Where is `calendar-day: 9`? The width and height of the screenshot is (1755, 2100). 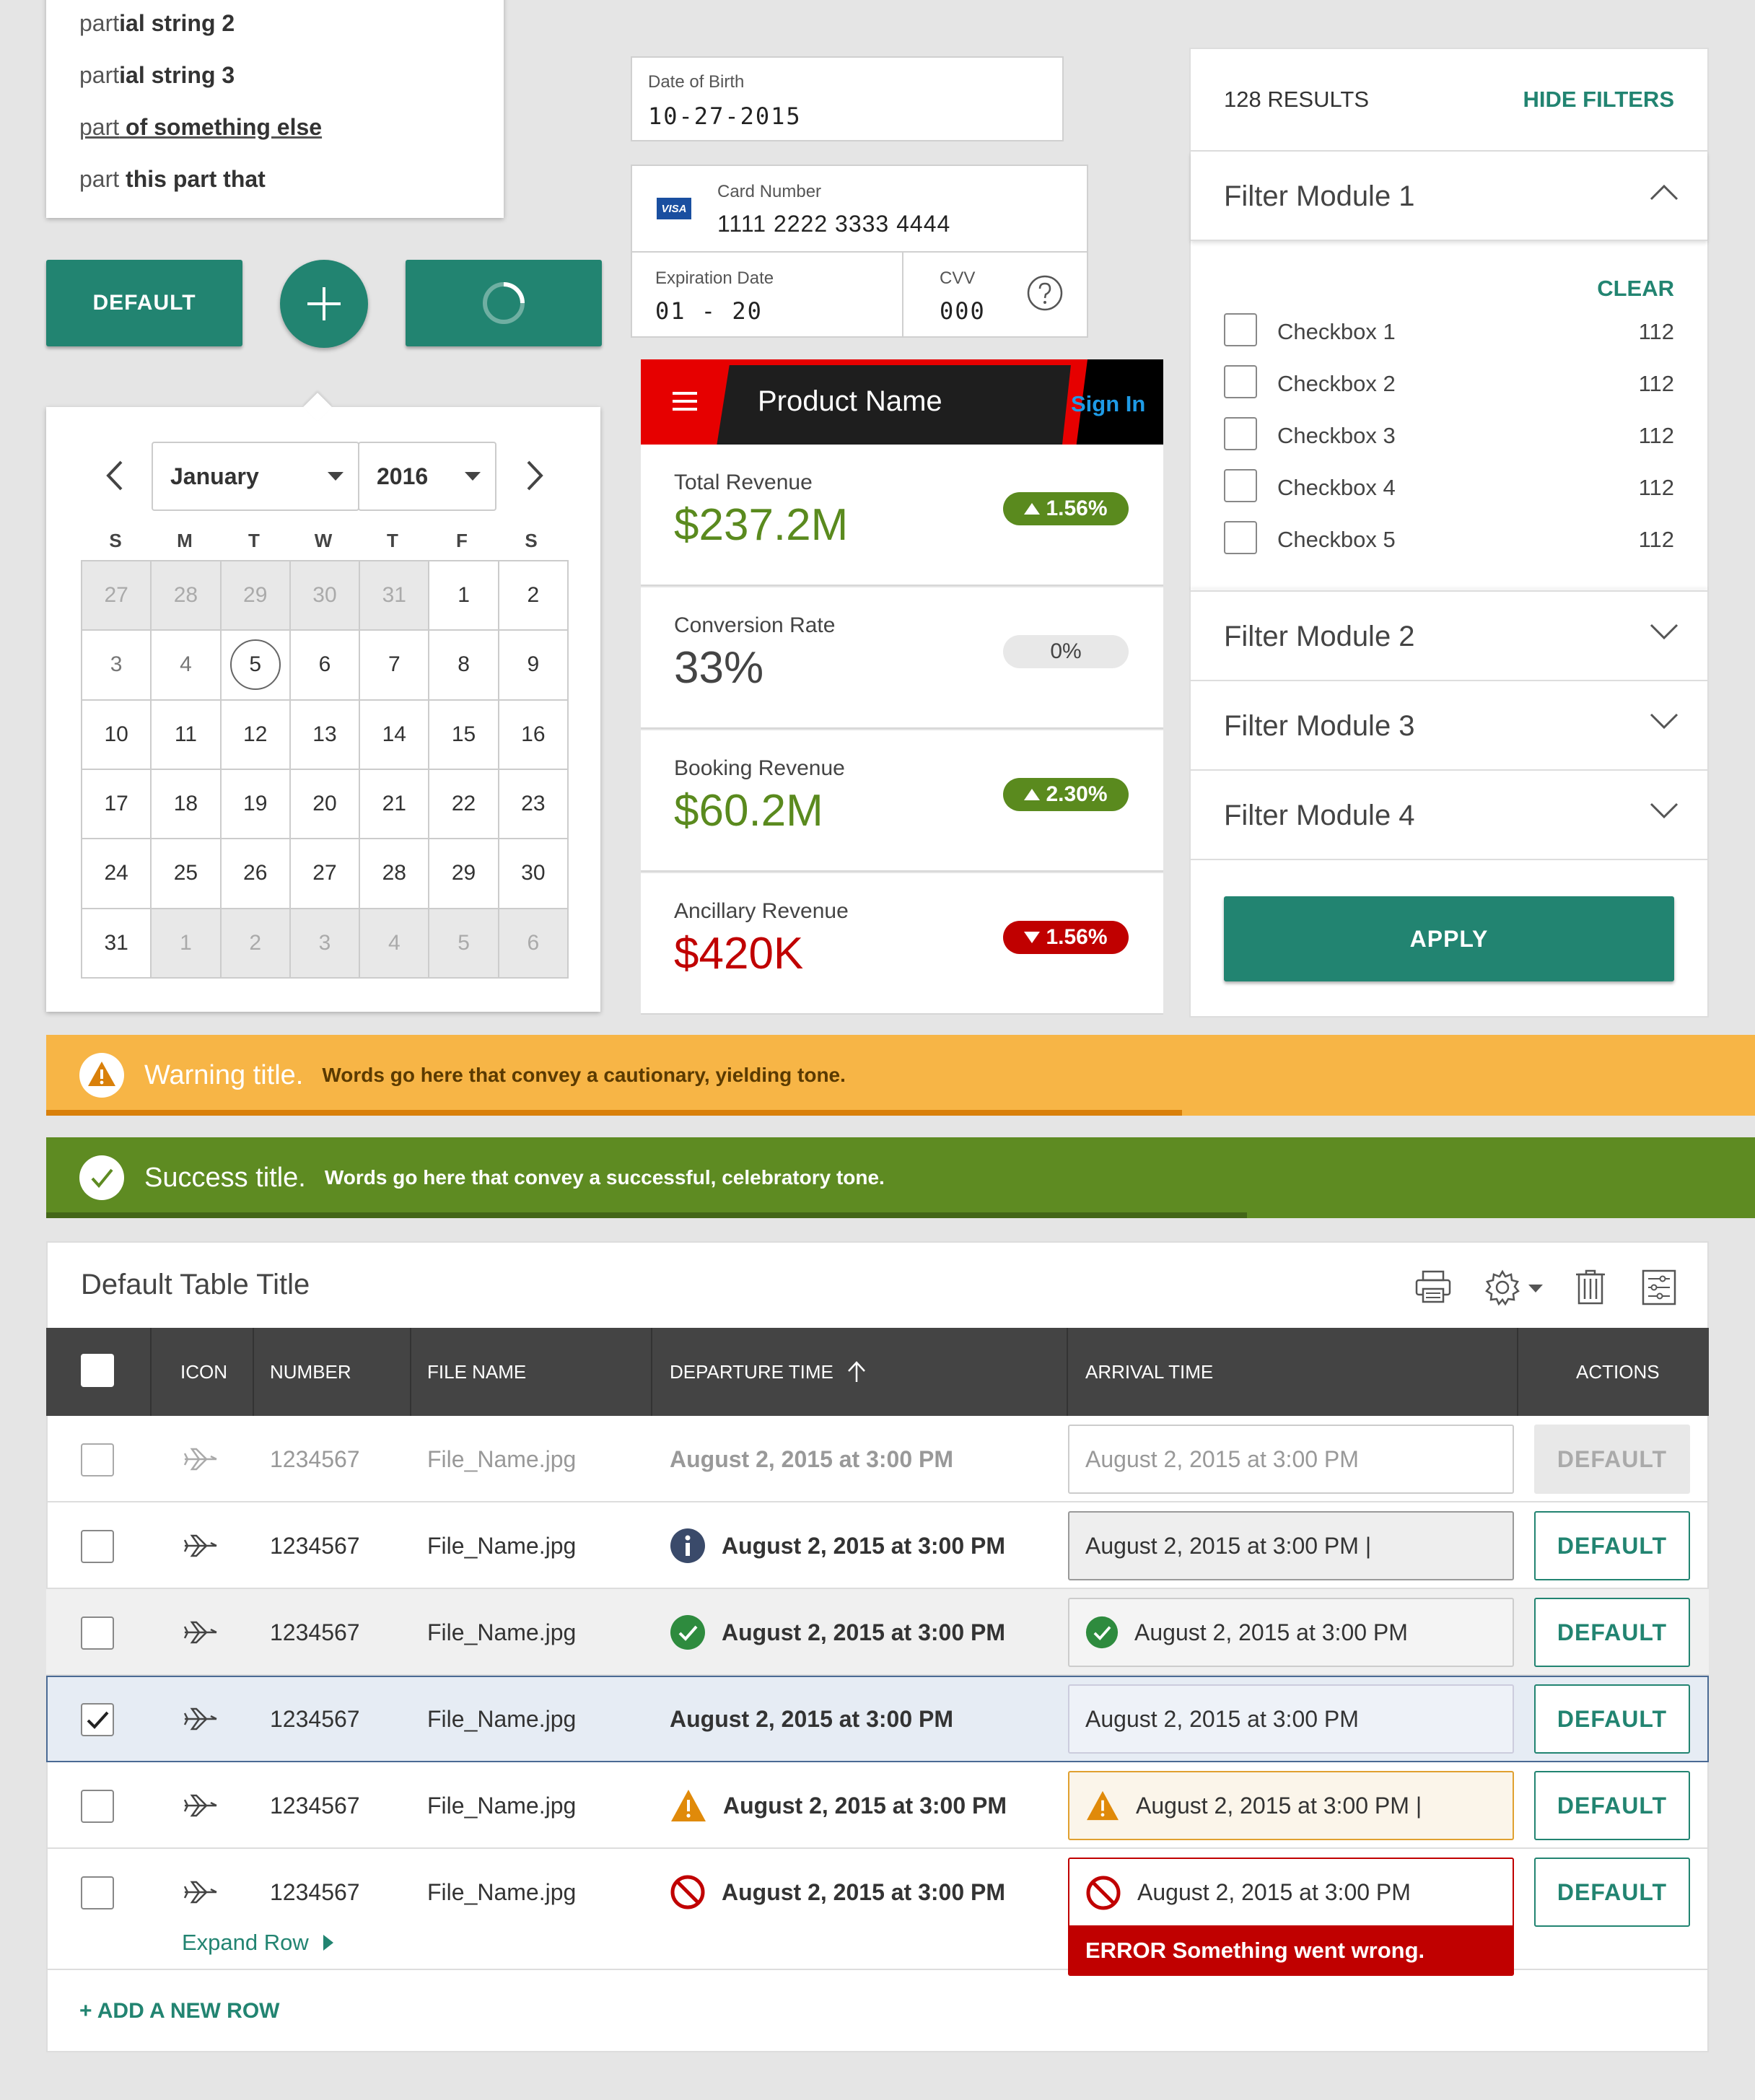
calendar-day: 9 is located at coordinates (534, 666).